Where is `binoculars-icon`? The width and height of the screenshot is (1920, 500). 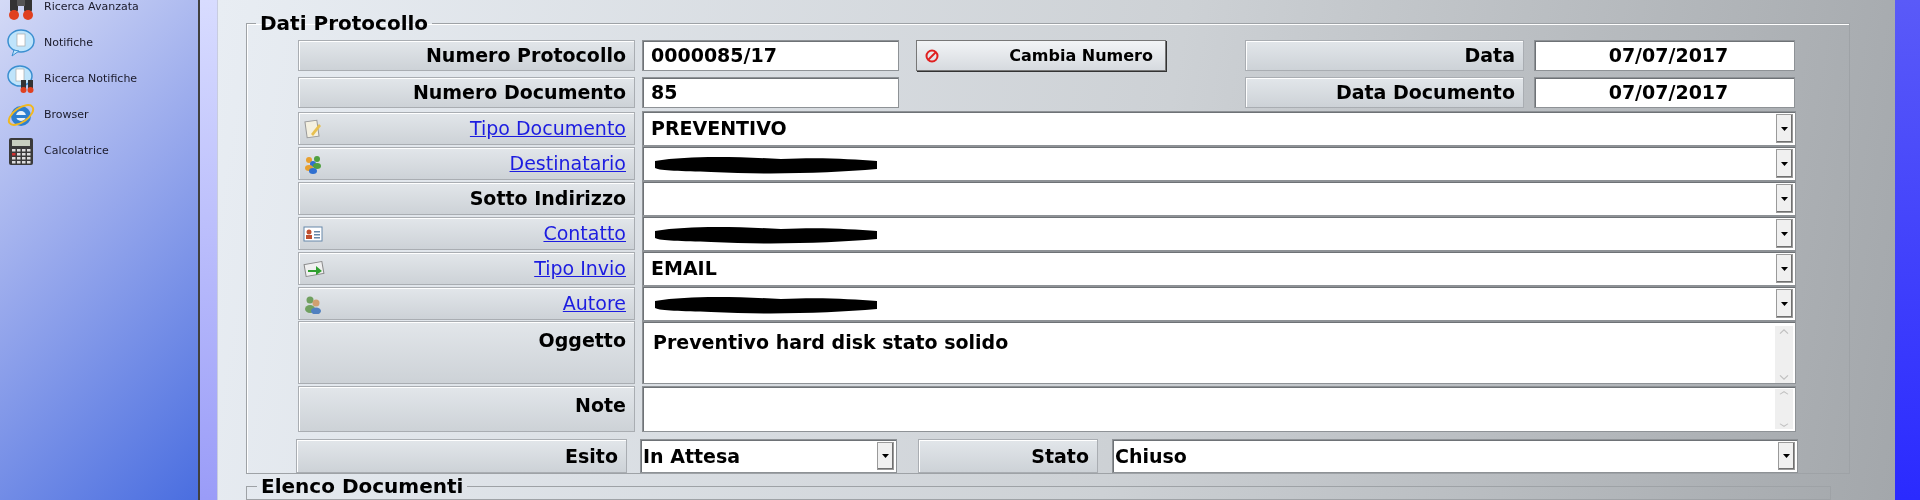
binoculars-icon is located at coordinates (21, 11).